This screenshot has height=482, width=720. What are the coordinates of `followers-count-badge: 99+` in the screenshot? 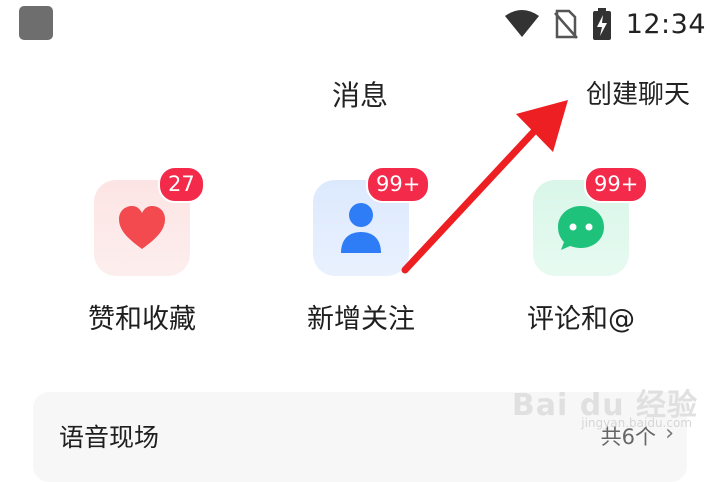 It's located at (398, 184).